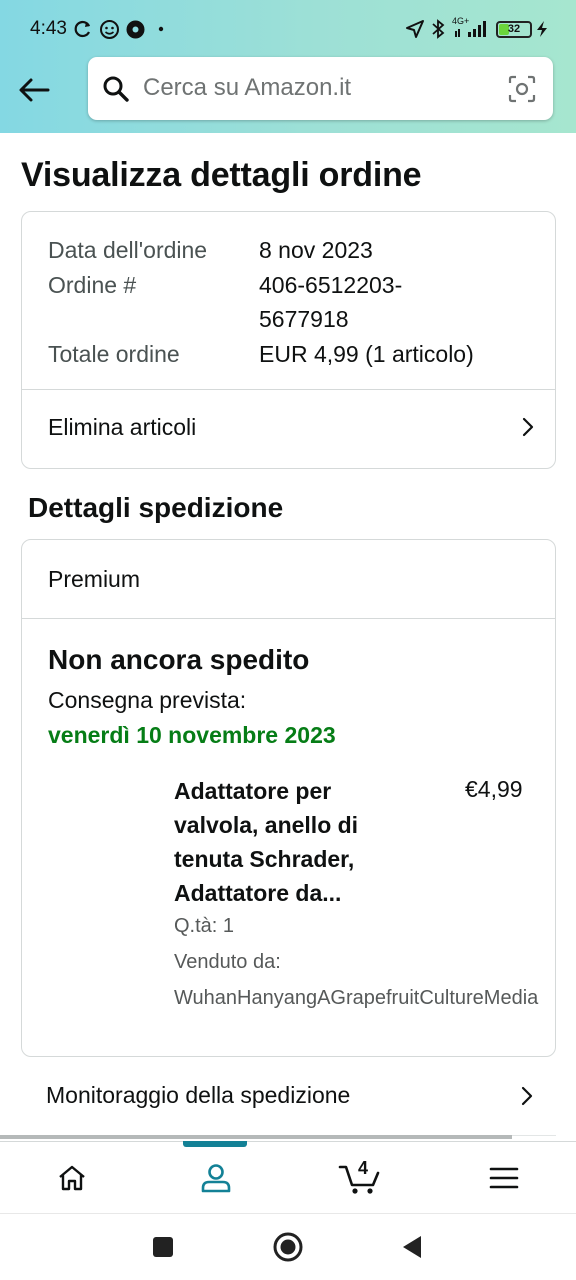 The image size is (576, 1280). I want to click on search-icon, so click(116, 89).